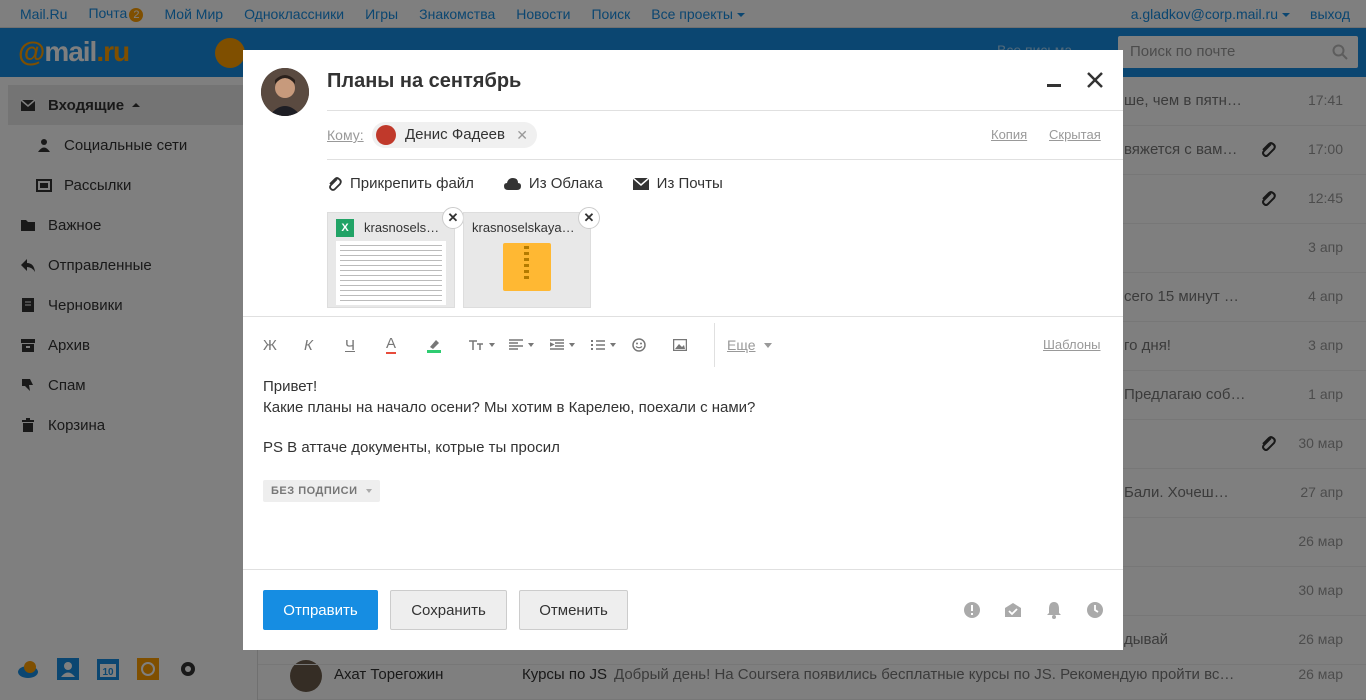 The image size is (1366, 700). Describe the element at coordinates (714, 345) in the screenshot. I see `toolbar-separator` at that location.